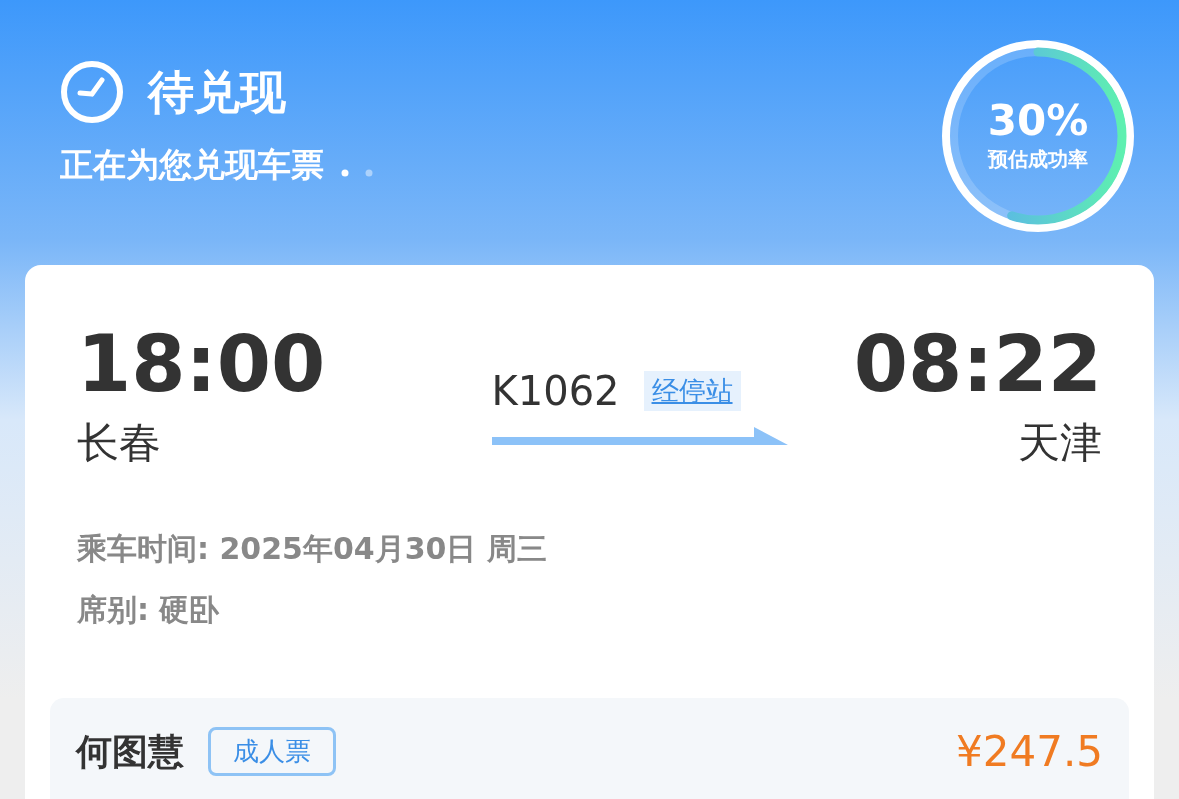  Describe the element at coordinates (357, 172) in the screenshot. I see `loading-dots-icon` at that location.